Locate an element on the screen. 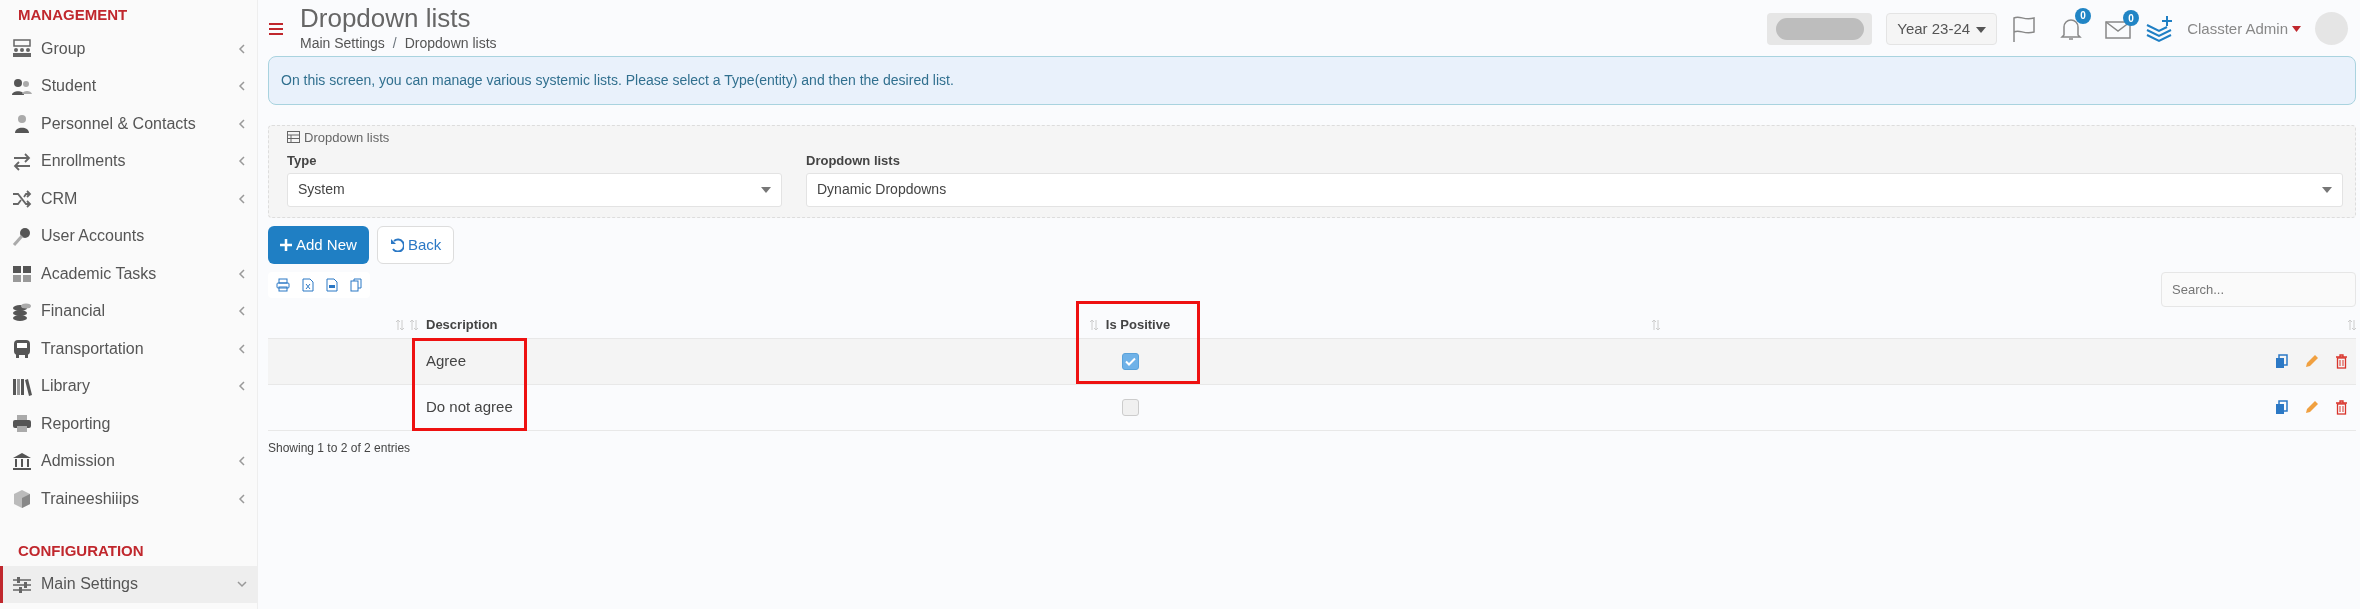 This screenshot has width=2360, height=609. sidebar-item: Admission is located at coordinates (128, 461).